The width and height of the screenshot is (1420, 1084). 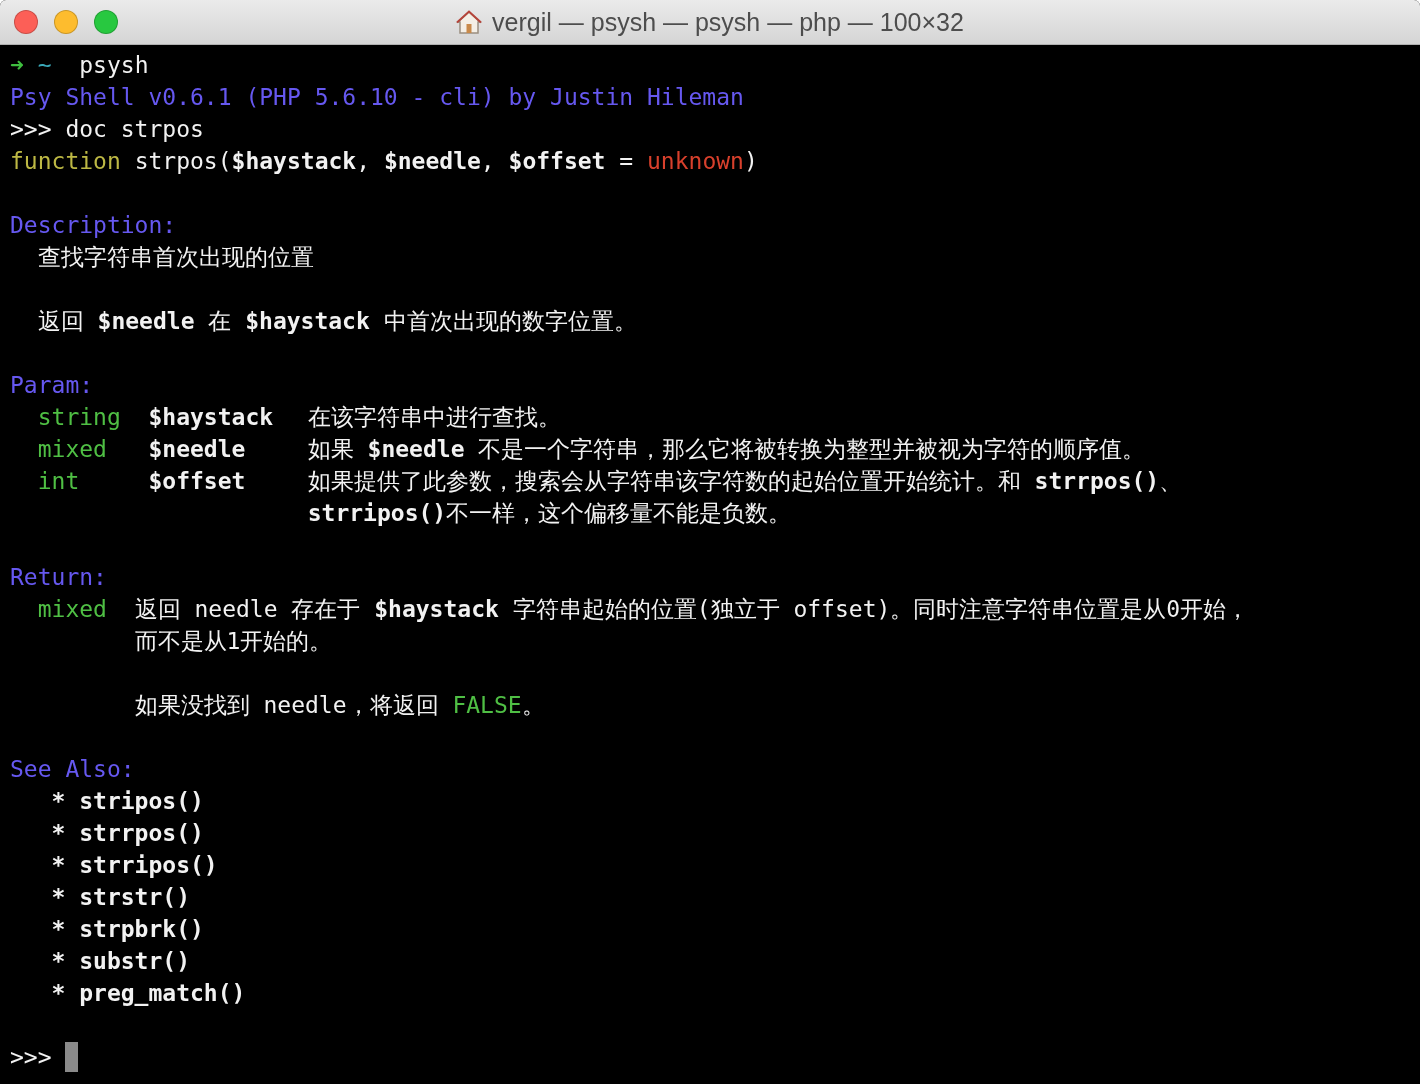 I want to click on param-name: $haystack, so click(x=211, y=417).